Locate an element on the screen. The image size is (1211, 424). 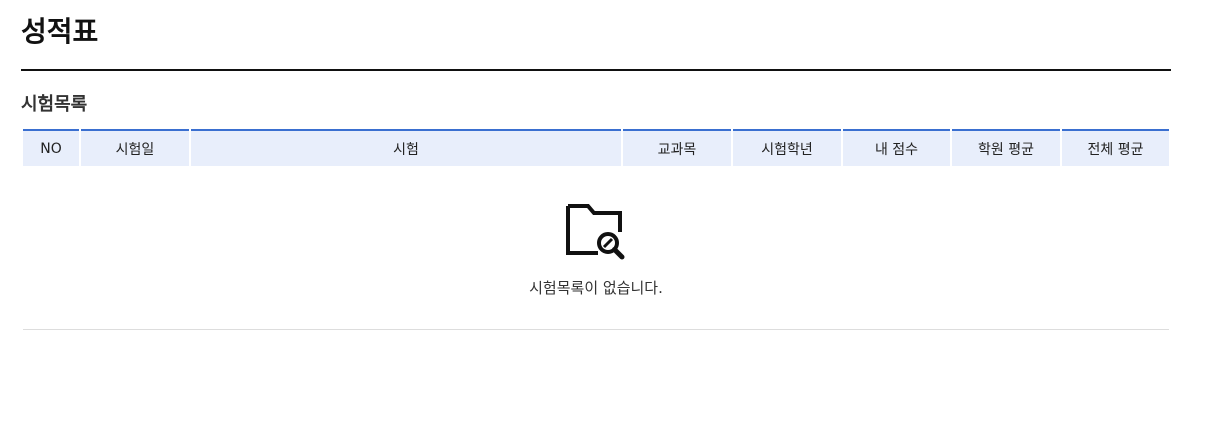
exam-list-table: NO 시험일 시험 교과목 시험학년 내 점수 학원 평균 전체 평균 is located at coordinates (596, 147).